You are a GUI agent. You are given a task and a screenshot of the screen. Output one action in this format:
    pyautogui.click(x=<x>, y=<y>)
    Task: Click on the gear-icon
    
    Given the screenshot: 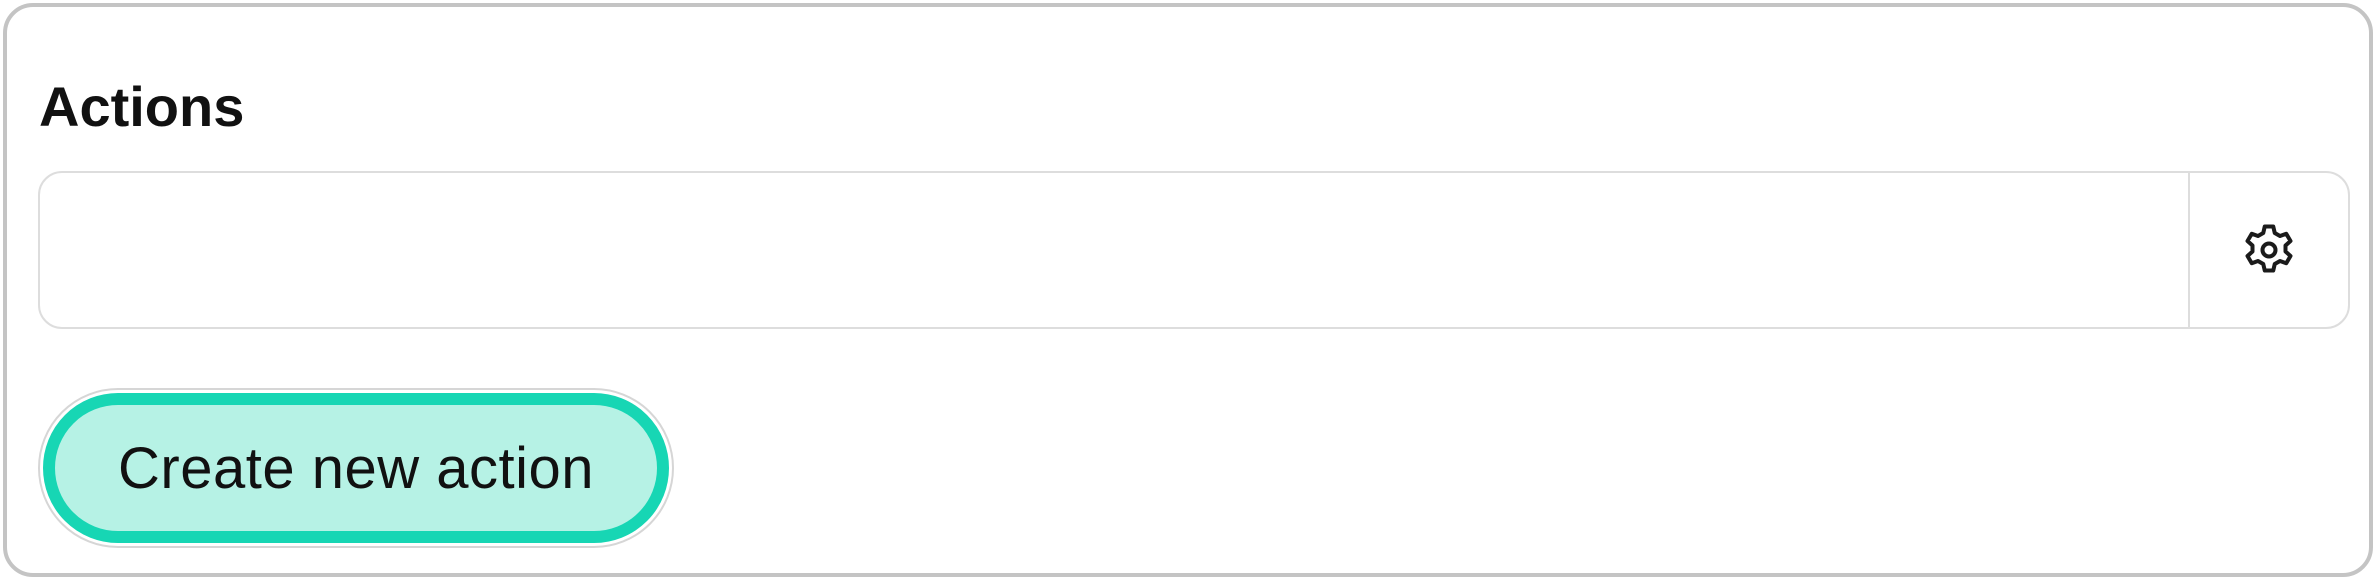 What is the action you would take?
    pyautogui.click(x=2269, y=248)
    